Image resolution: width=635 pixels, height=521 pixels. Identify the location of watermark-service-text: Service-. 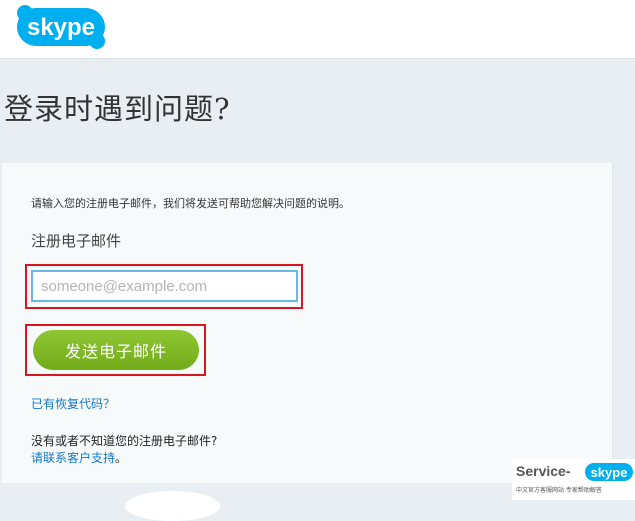
(543, 471).